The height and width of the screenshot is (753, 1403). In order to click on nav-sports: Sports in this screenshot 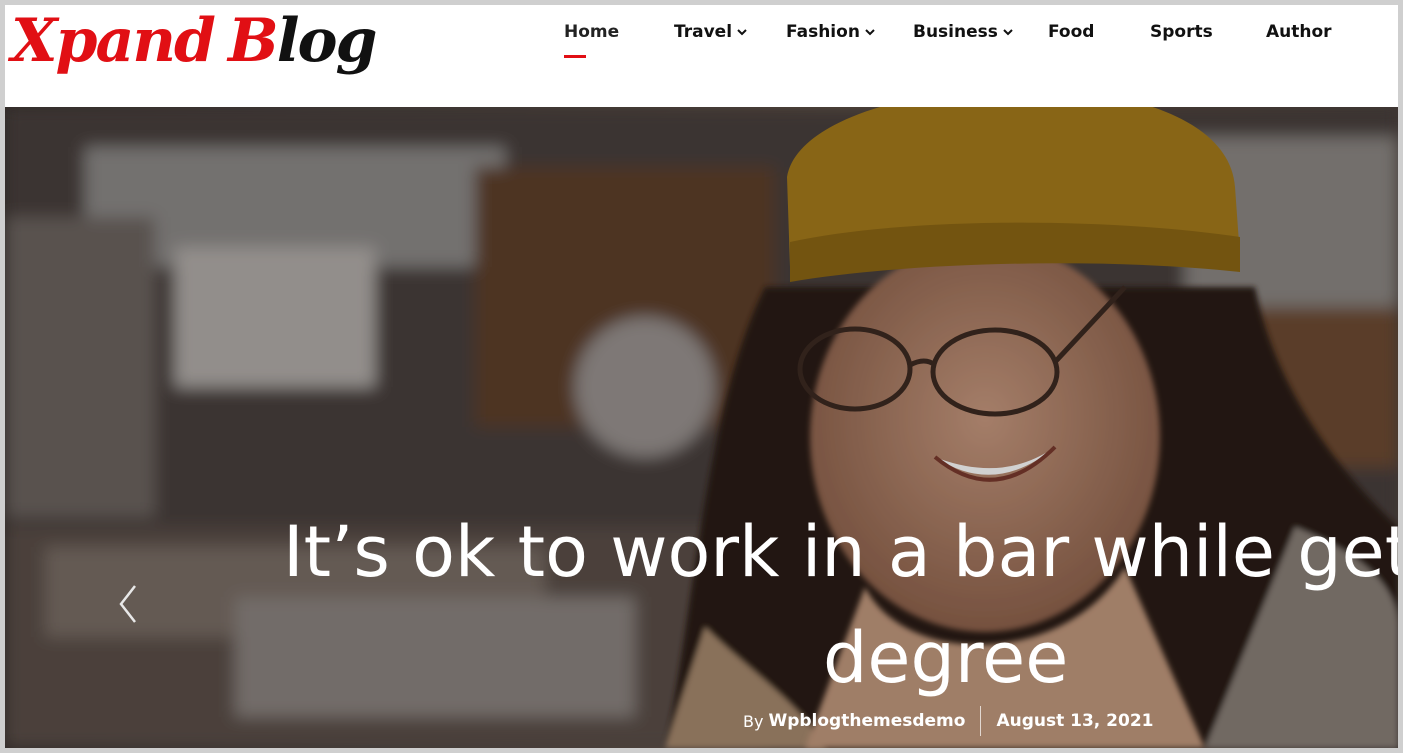, I will do `click(1181, 34)`.